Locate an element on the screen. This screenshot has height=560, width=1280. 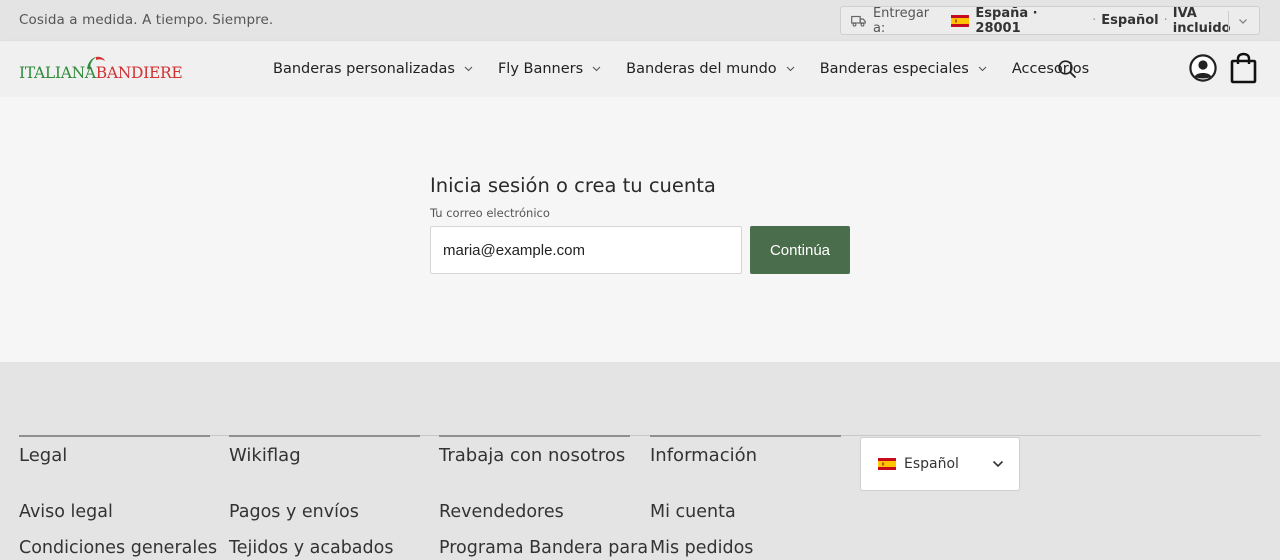
nav-banderas-especiales: Banderas especiales is located at coordinates (903, 69).